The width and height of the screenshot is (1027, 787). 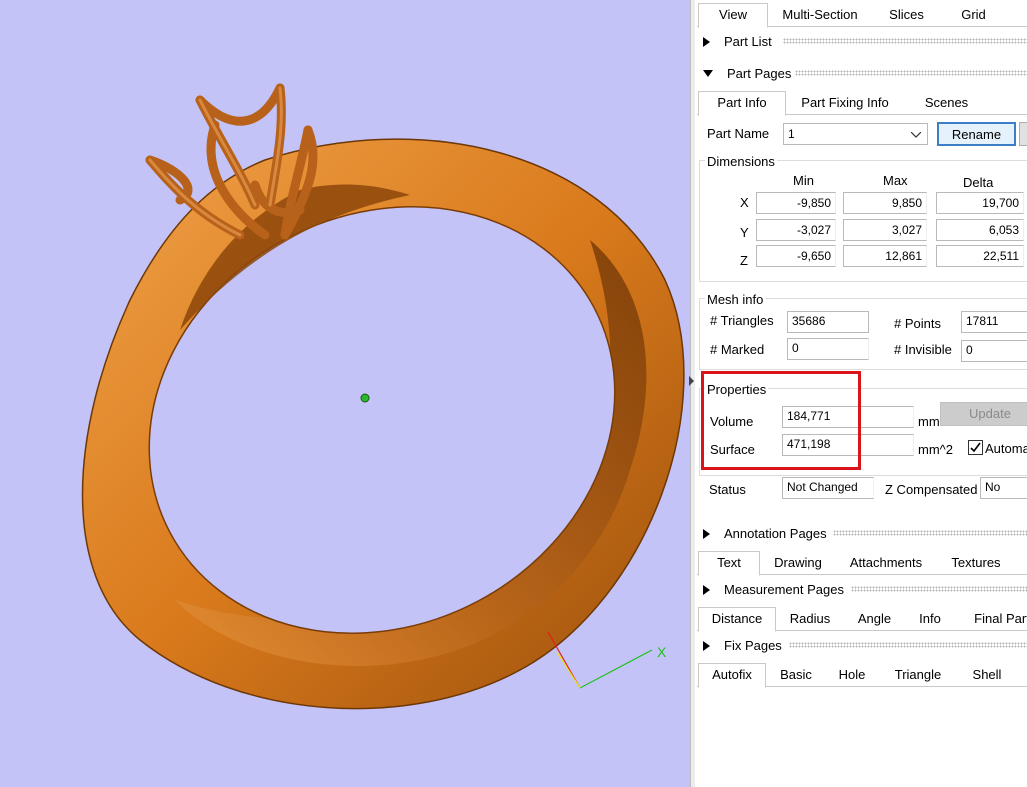 I want to click on tab-text: Text, so click(x=729, y=563).